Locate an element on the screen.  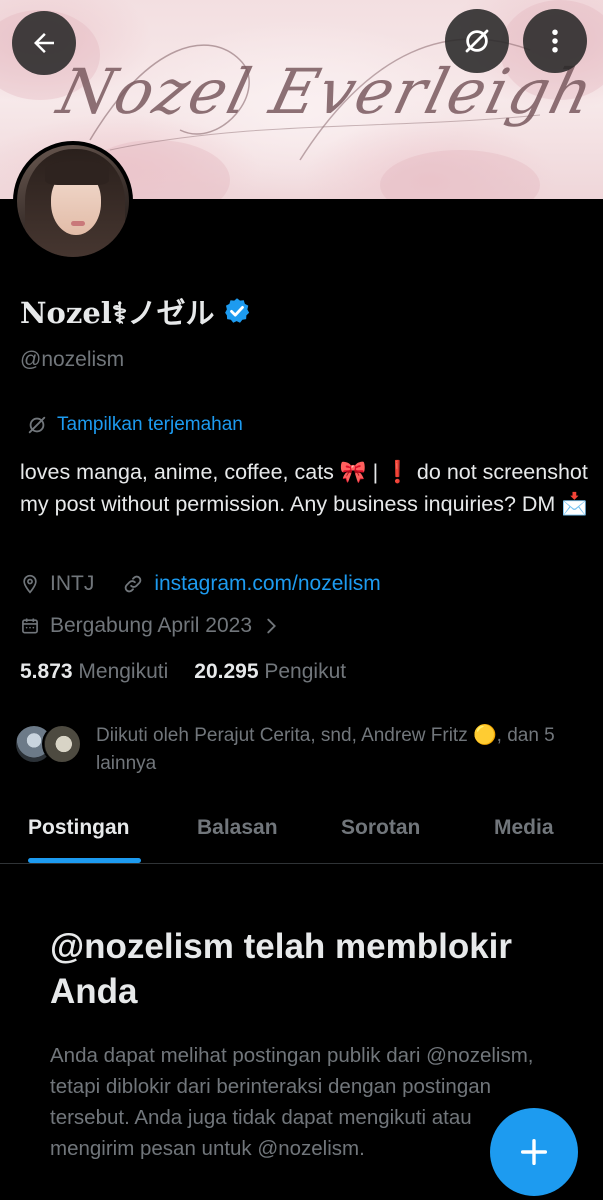
show-translation-link: Tampilkan terjemahan is located at coordinates (134, 425).